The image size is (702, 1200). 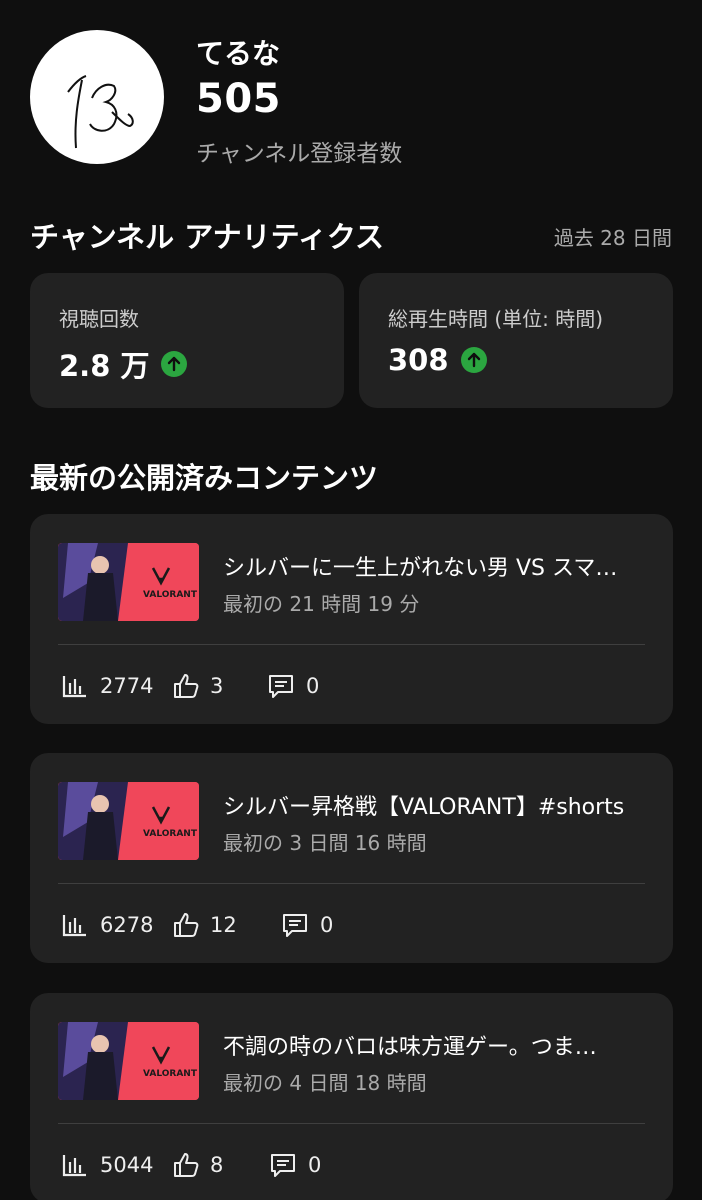 What do you see at coordinates (238, 99) in the screenshot?
I see `subscriber-count: 505` at bounding box center [238, 99].